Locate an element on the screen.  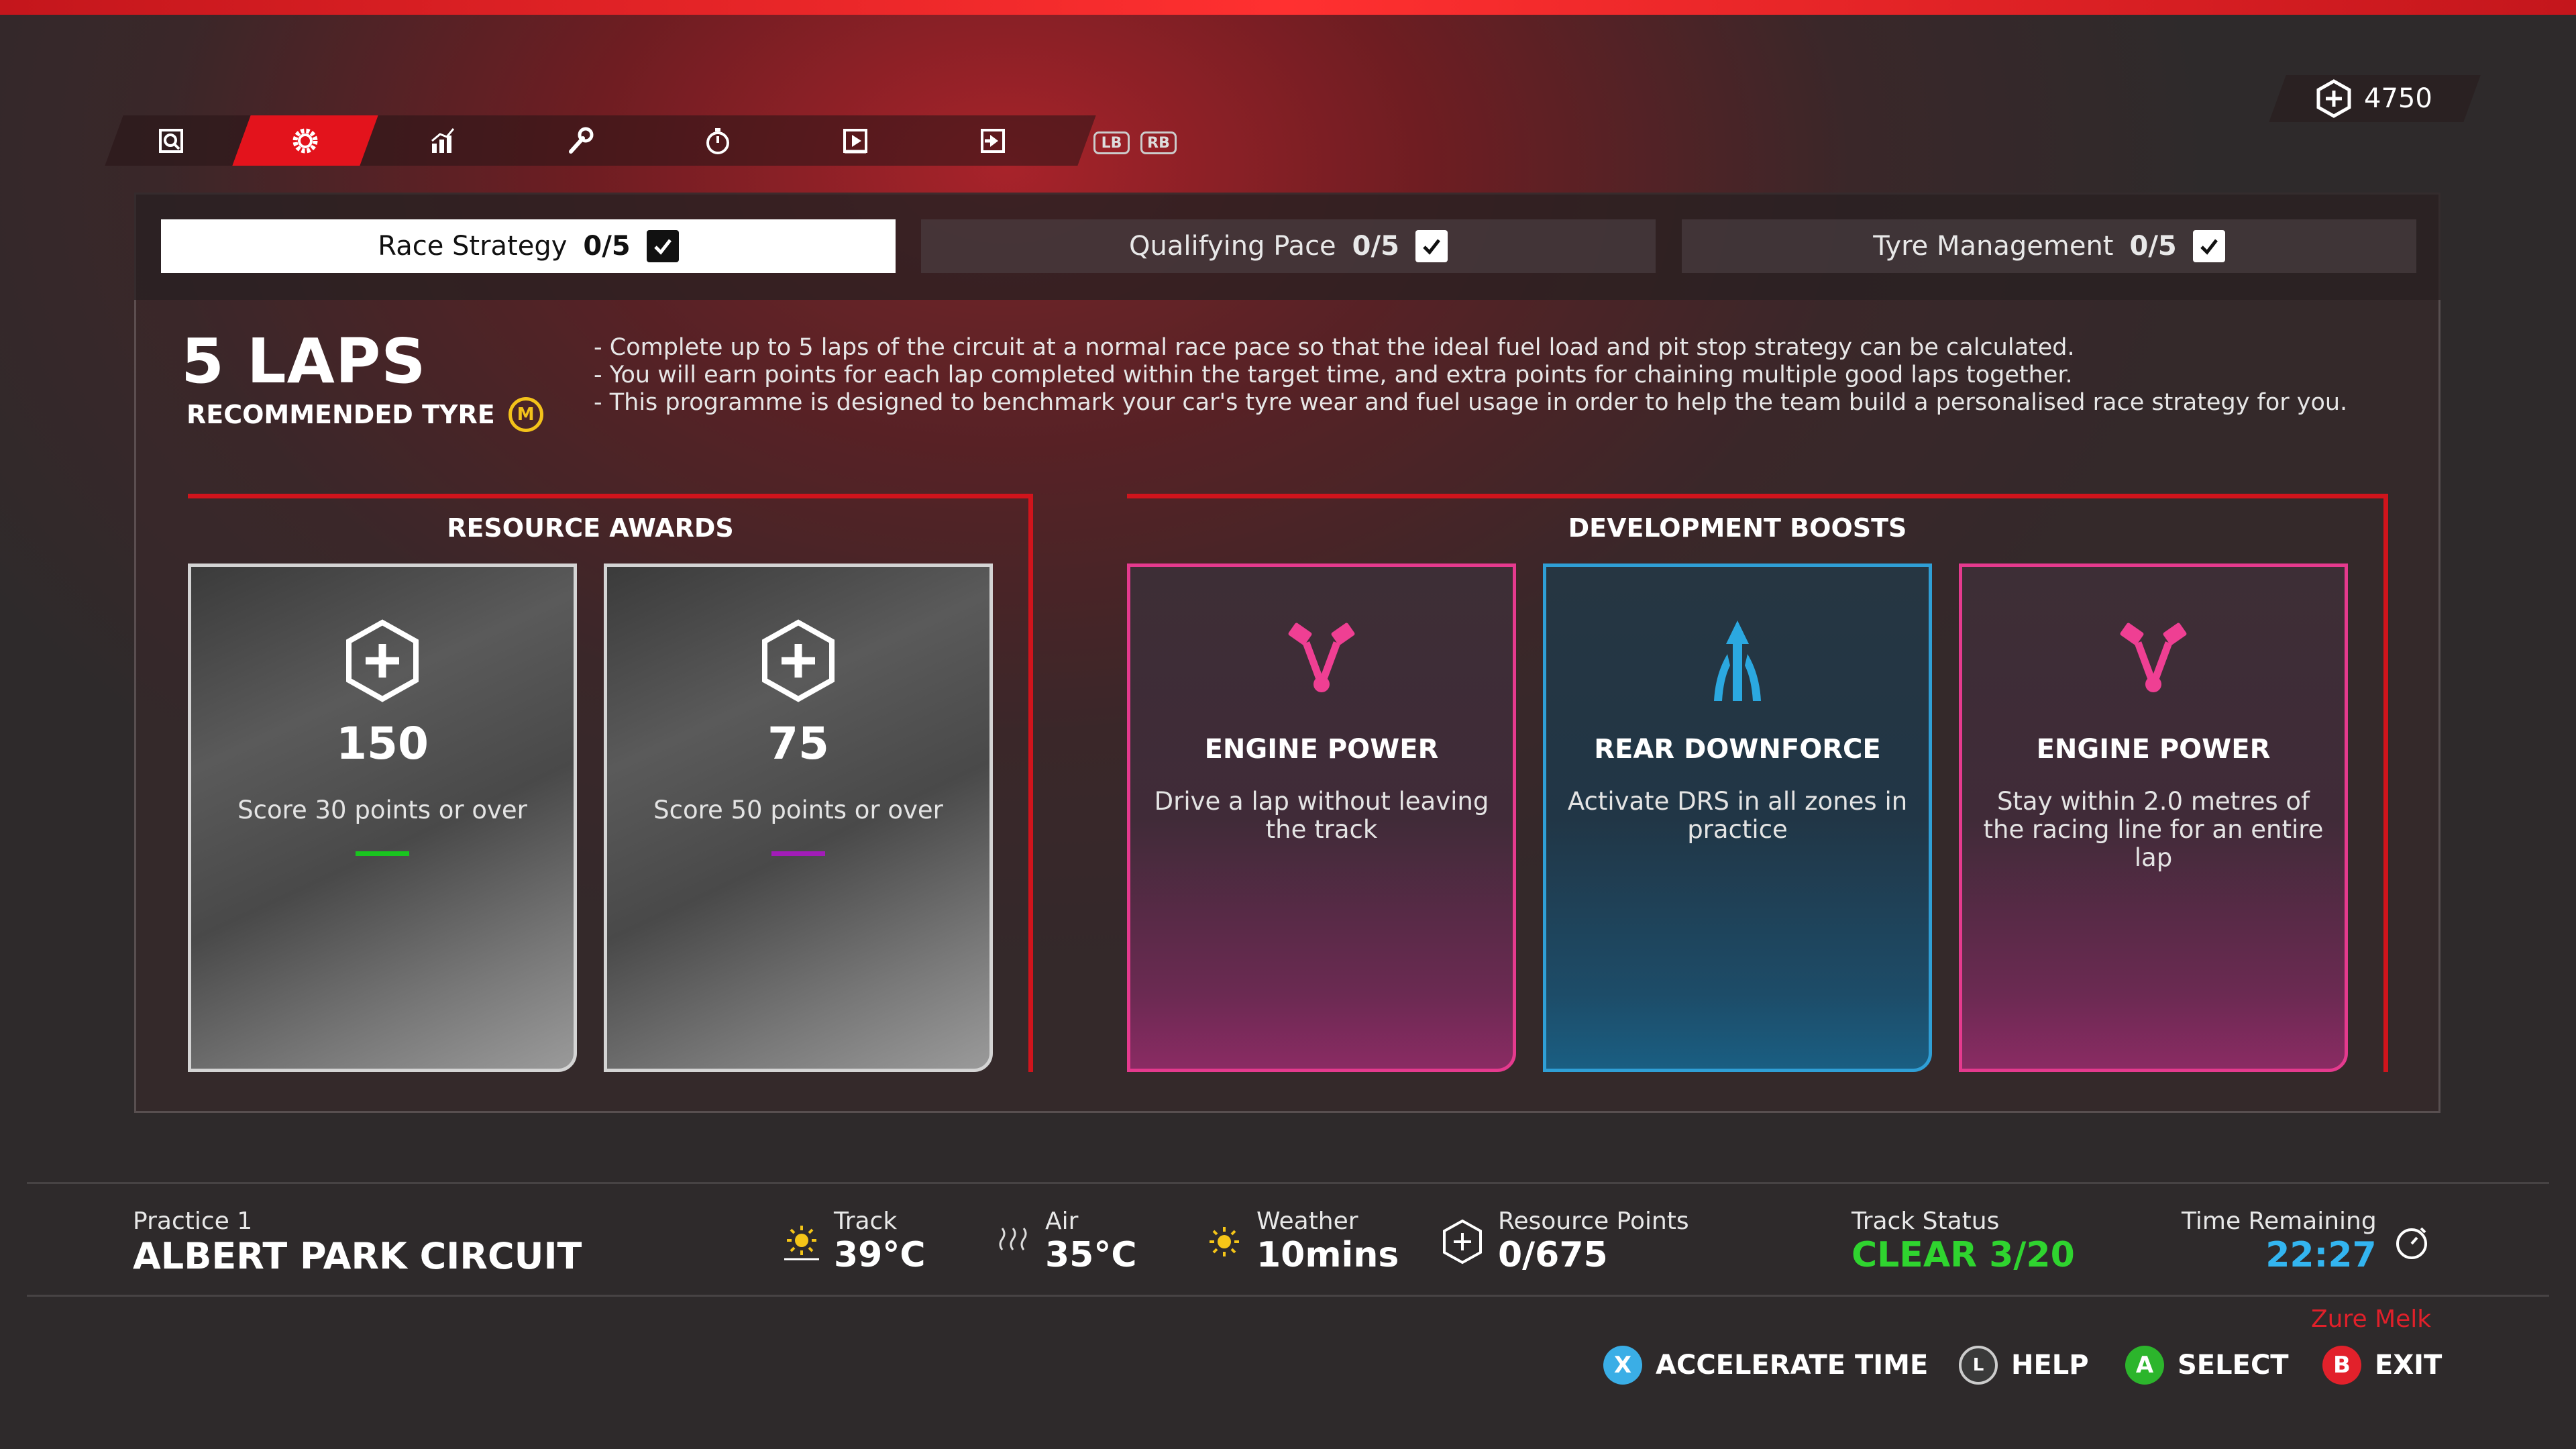
exit-arrow-icon is located at coordinates (993, 140).